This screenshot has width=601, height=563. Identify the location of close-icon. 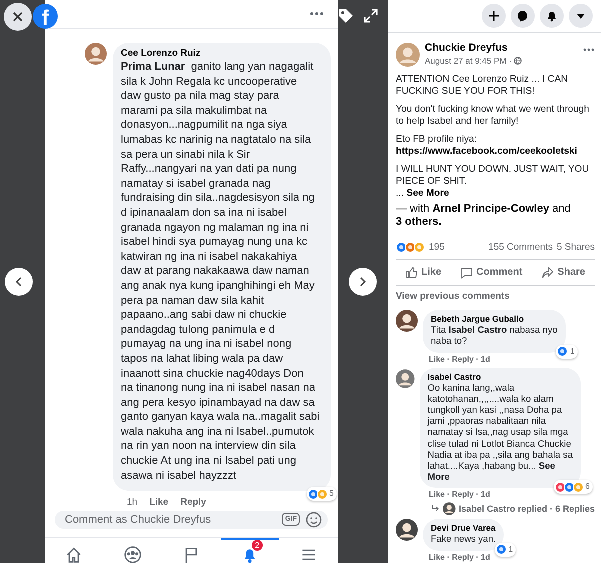
(18, 17).